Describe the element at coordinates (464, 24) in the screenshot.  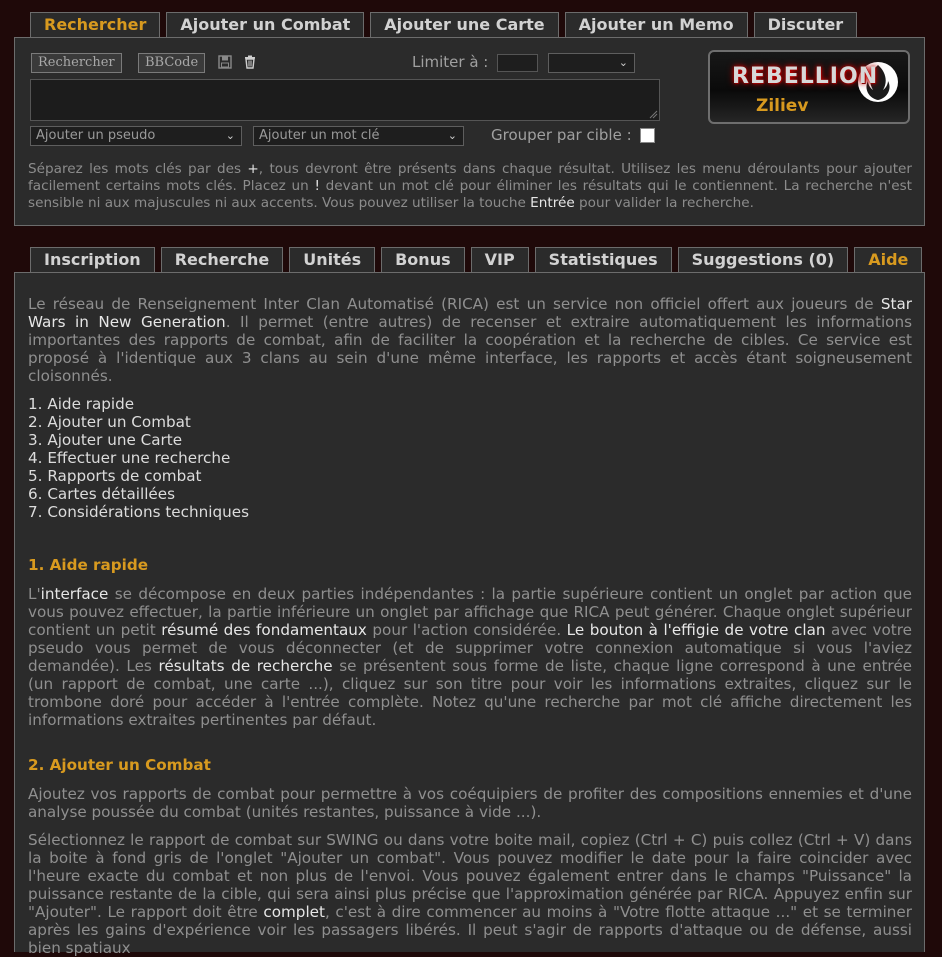
I see `tab-ajouter-carte: Ajouter une Carte` at that location.